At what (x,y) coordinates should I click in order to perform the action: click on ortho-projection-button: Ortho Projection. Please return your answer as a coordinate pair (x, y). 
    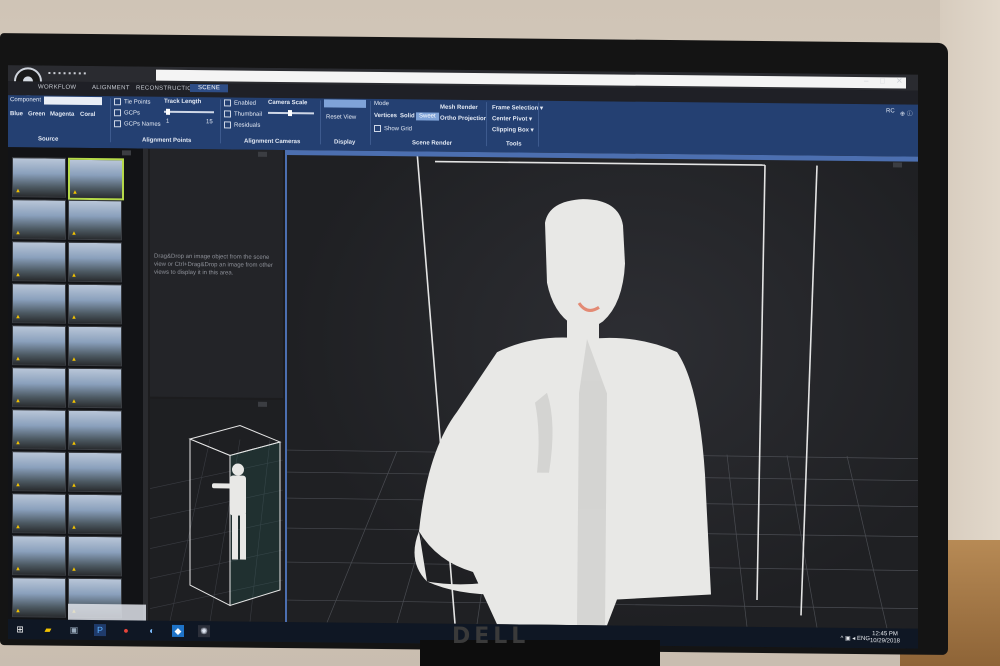
    Looking at the image, I should click on (463, 119).